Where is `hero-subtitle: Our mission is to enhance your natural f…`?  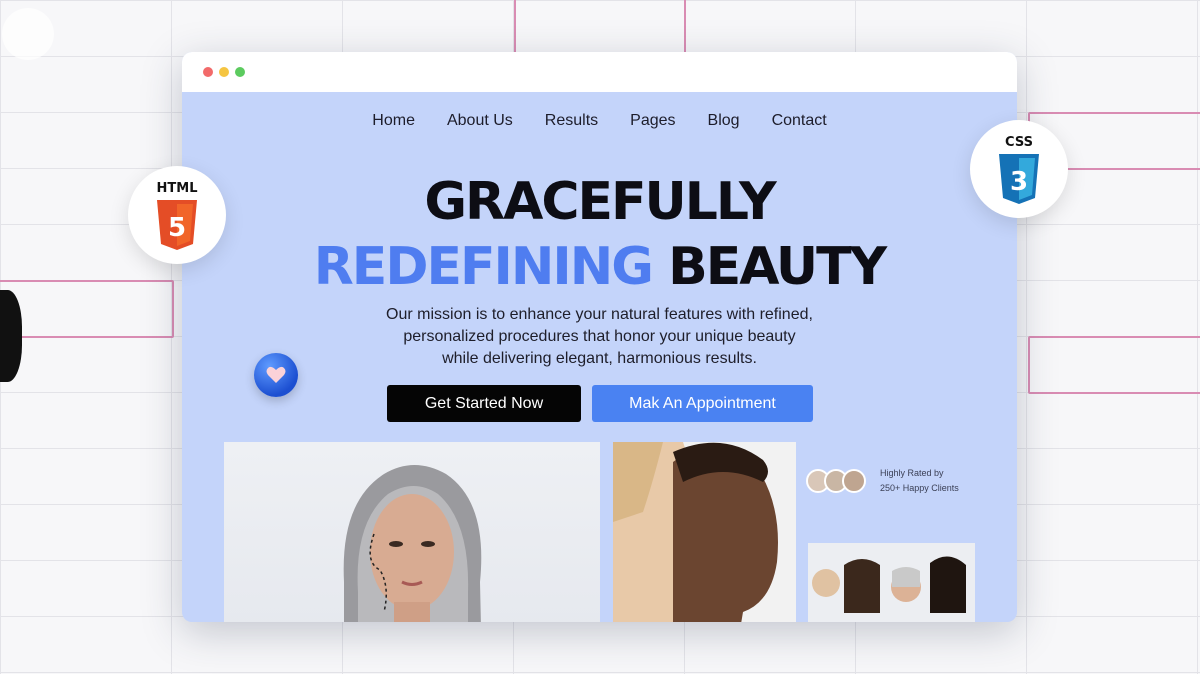
hero-subtitle: Our mission is to enhance your natural f… is located at coordinates (599, 337).